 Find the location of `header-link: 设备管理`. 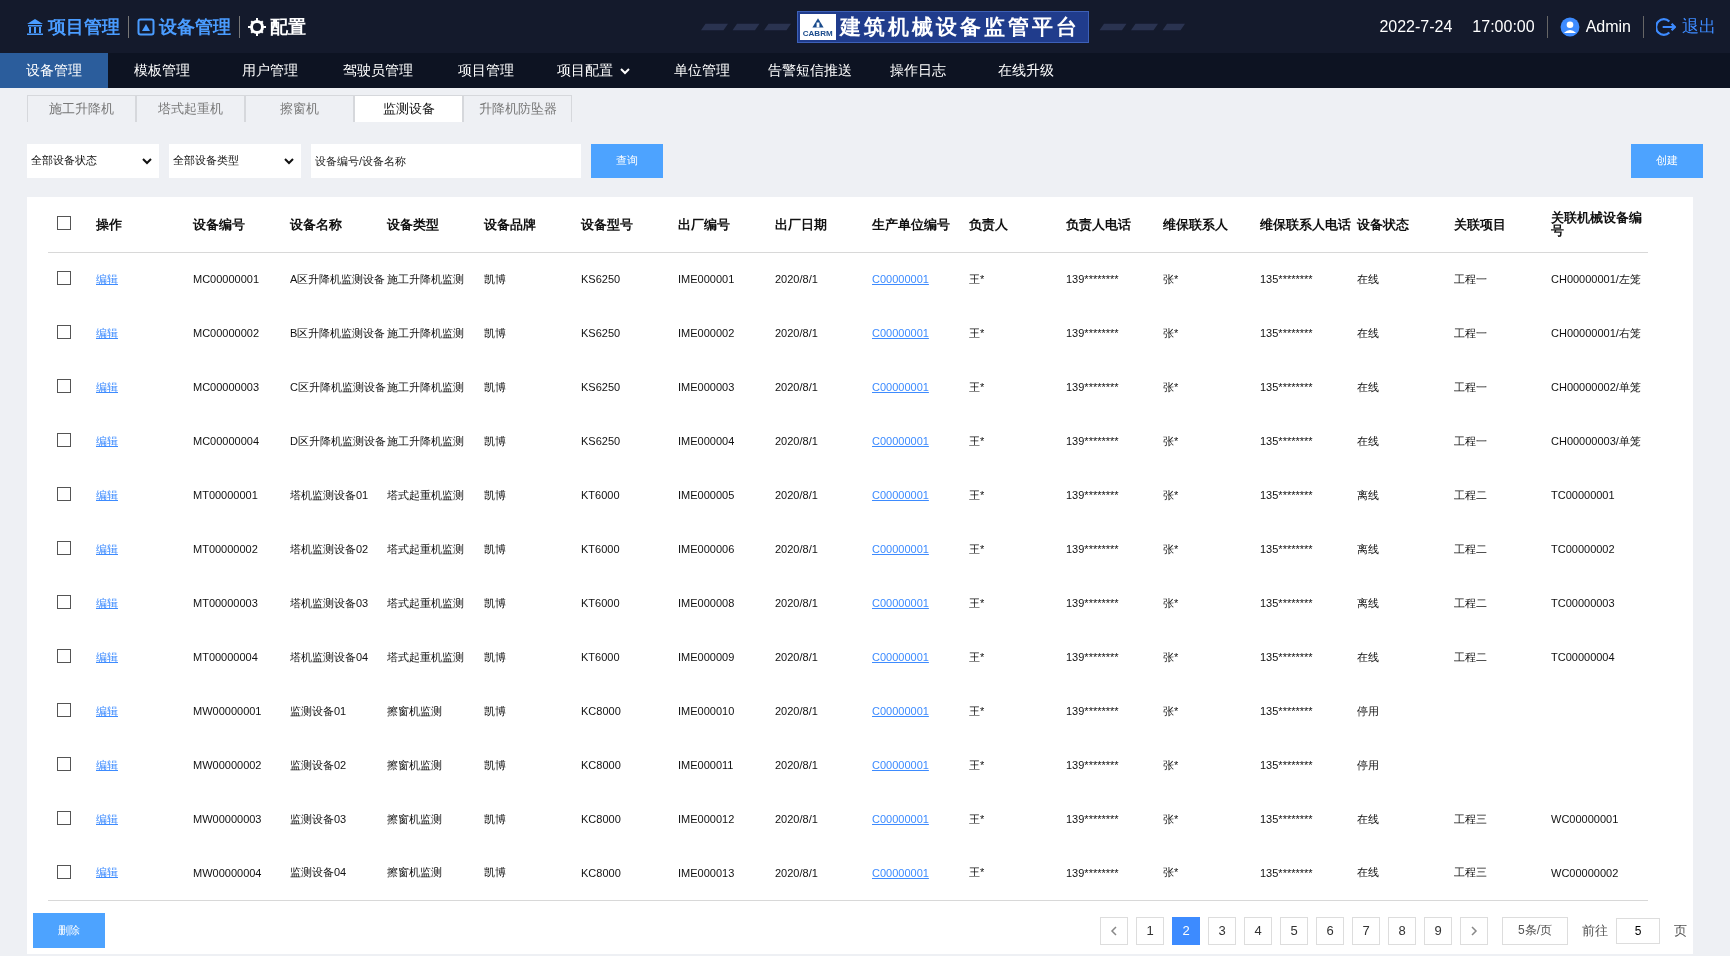

header-link: 设备管理 is located at coordinates (184, 26).